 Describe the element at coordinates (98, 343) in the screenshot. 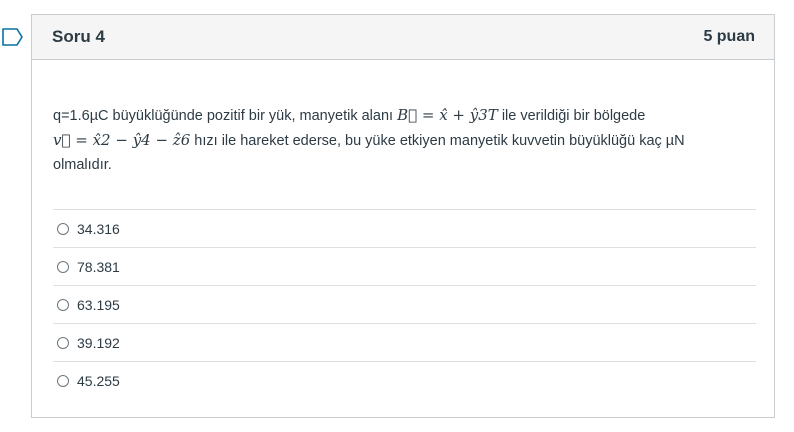

I see `answer-label: 39.192` at that location.